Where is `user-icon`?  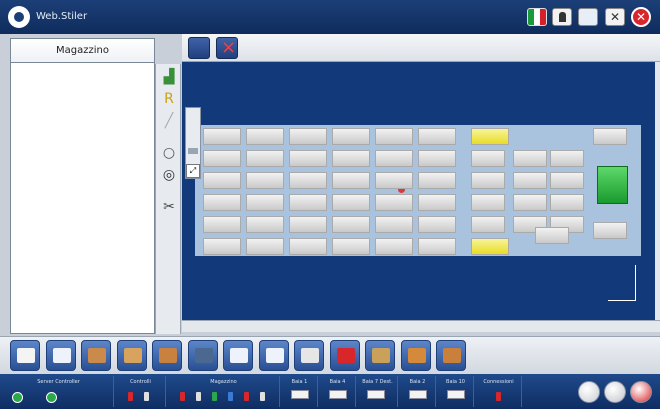 user-icon is located at coordinates (562, 17).